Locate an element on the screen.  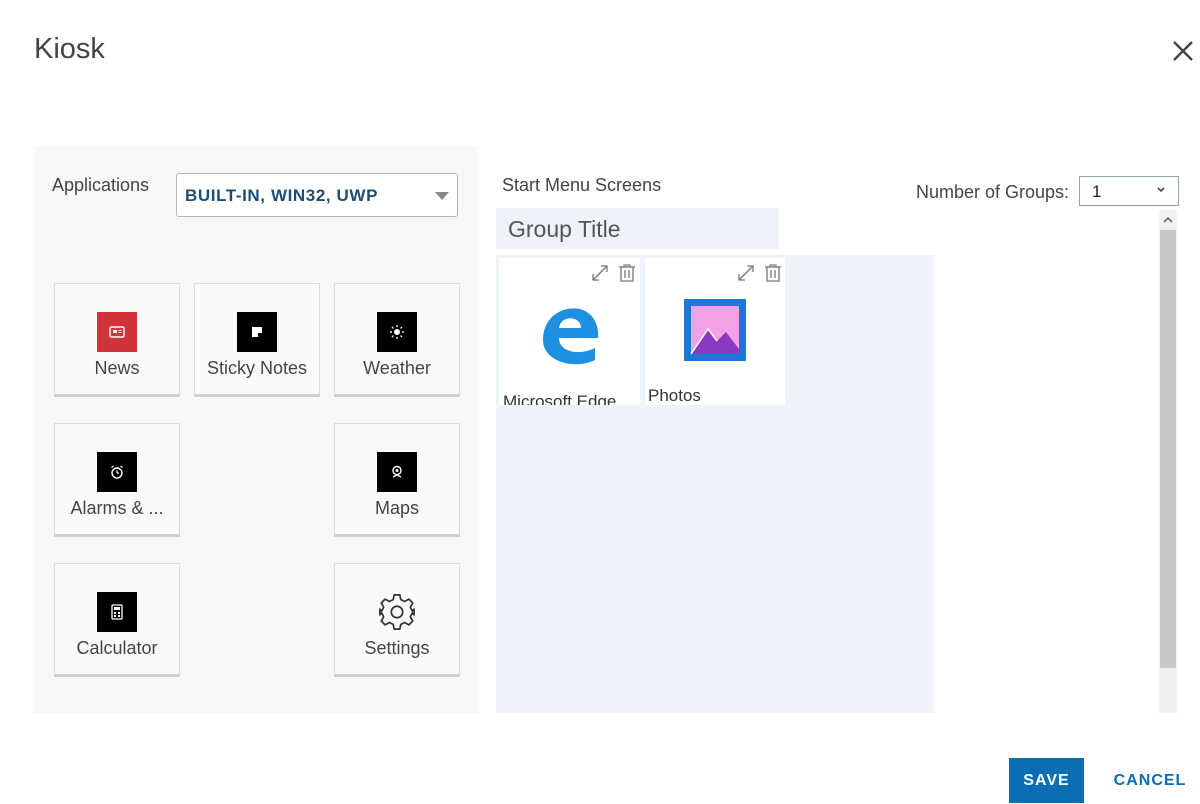
pinned-tile-photos: Photos is located at coordinates (715, 331).